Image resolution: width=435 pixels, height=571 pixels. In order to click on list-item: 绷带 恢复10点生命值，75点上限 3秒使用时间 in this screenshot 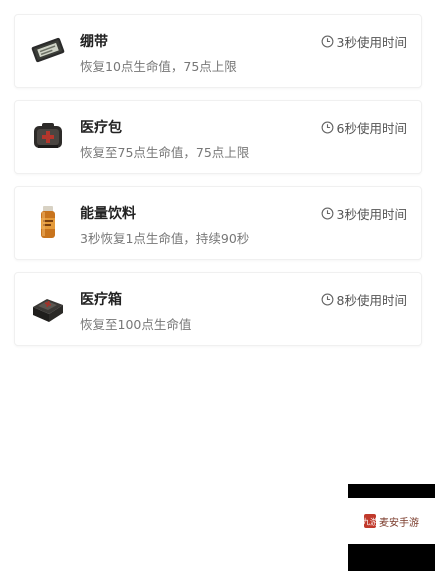, I will do `click(218, 51)`.